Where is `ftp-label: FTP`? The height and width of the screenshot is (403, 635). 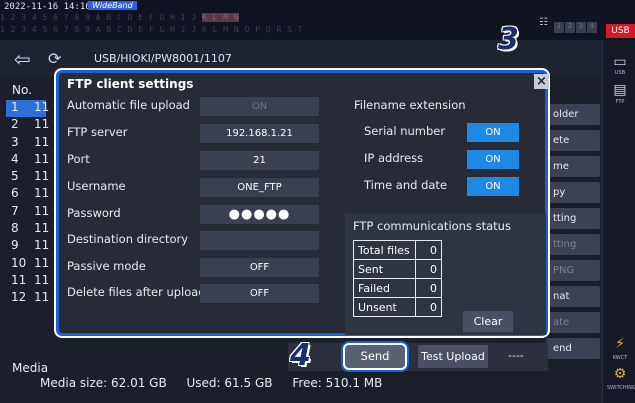
ftp-label: FTP is located at coordinates (620, 102).